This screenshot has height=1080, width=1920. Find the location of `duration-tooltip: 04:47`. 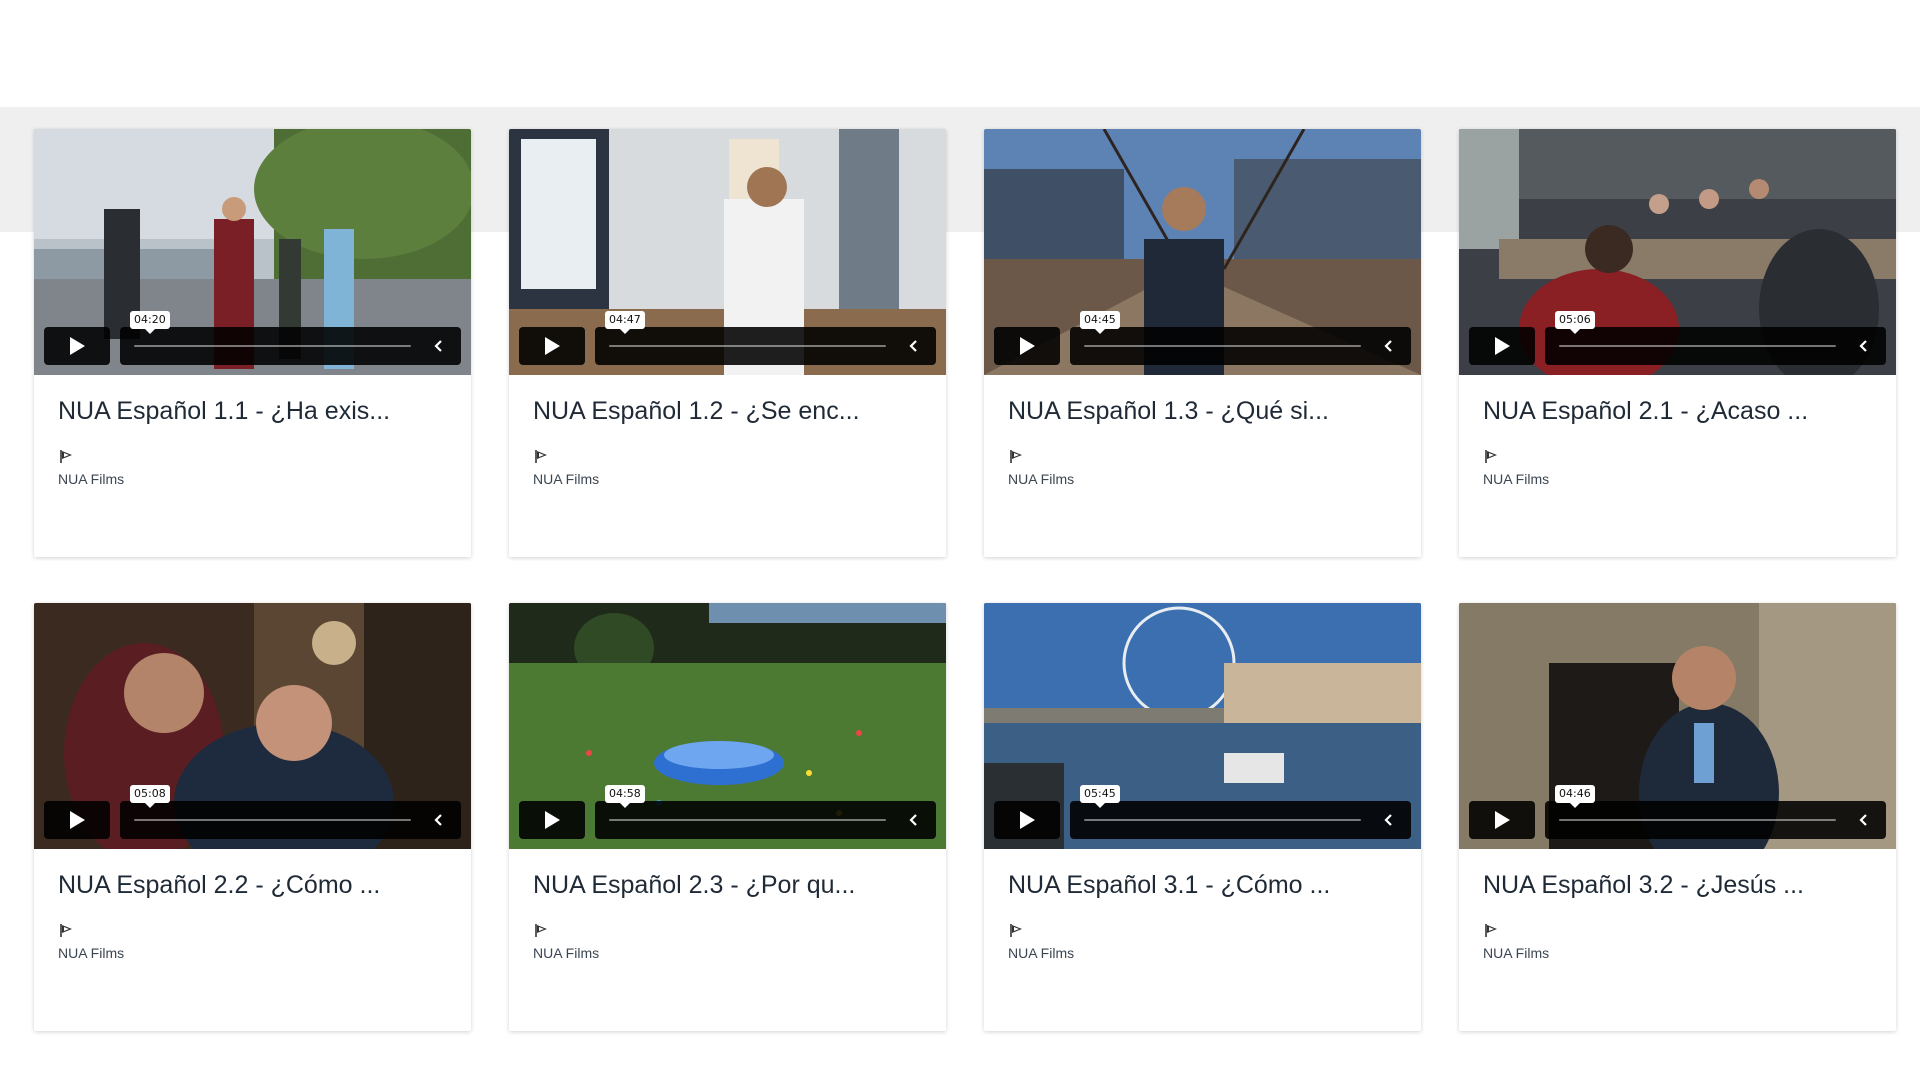

duration-tooltip: 04:47 is located at coordinates (625, 322).